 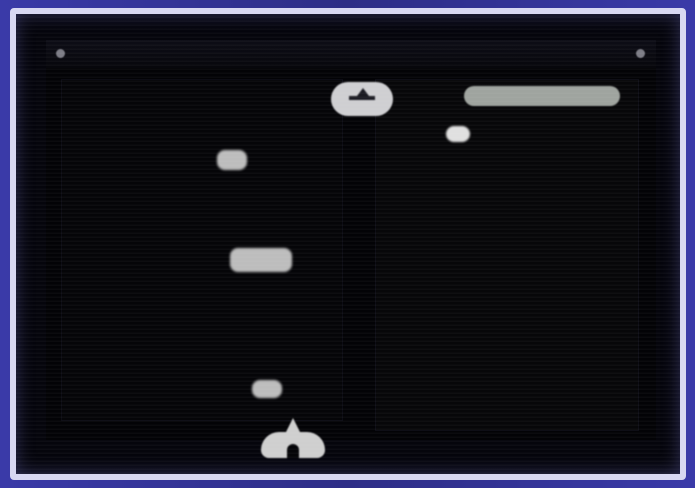 I want to click on top-bar, so click(x=351, y=54).